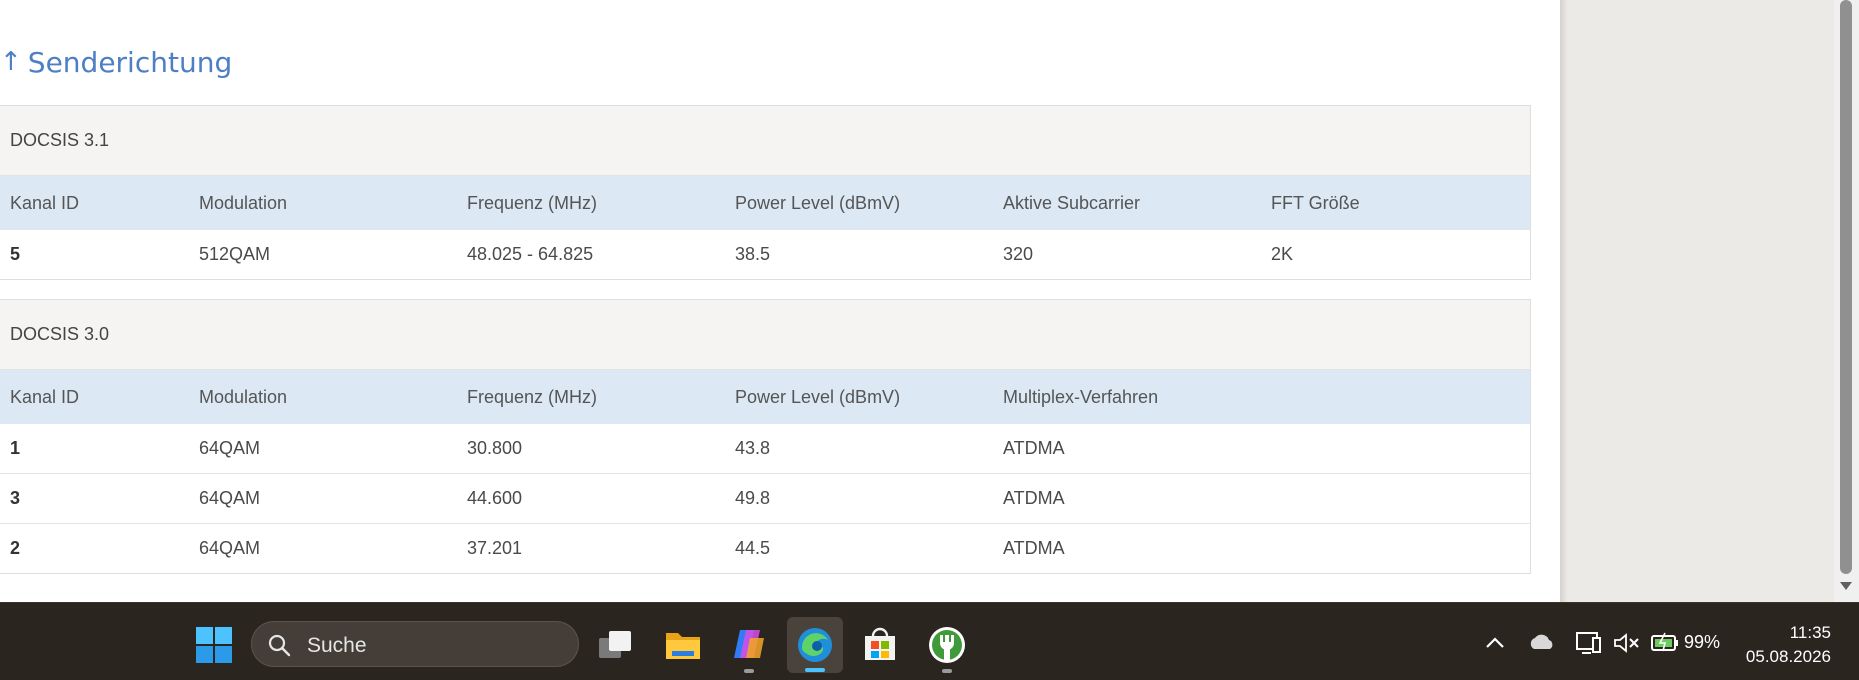  I want to click on table-cell: 3, so click(15, 498).